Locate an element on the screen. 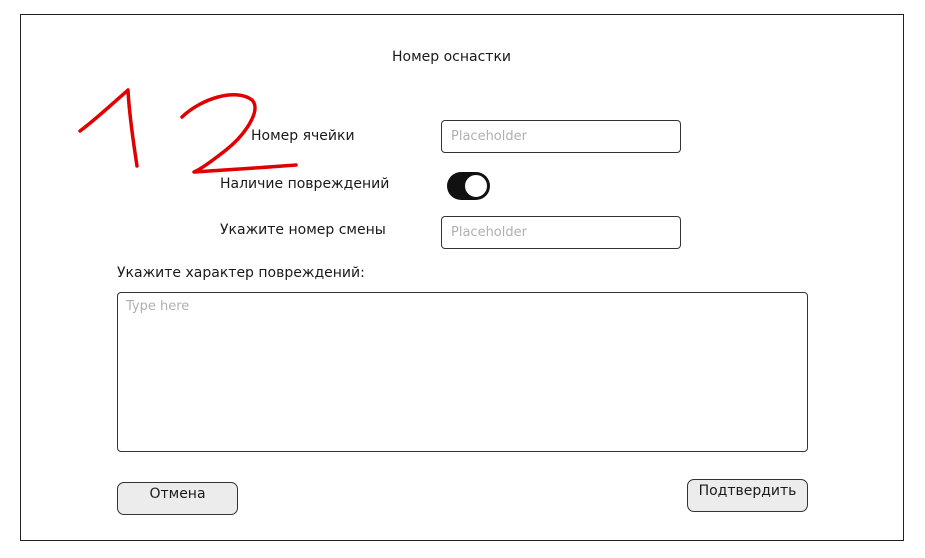 This screenshot has width=925, height=558. confirm-button: Подтвердить is located at coordinates (747, 495).